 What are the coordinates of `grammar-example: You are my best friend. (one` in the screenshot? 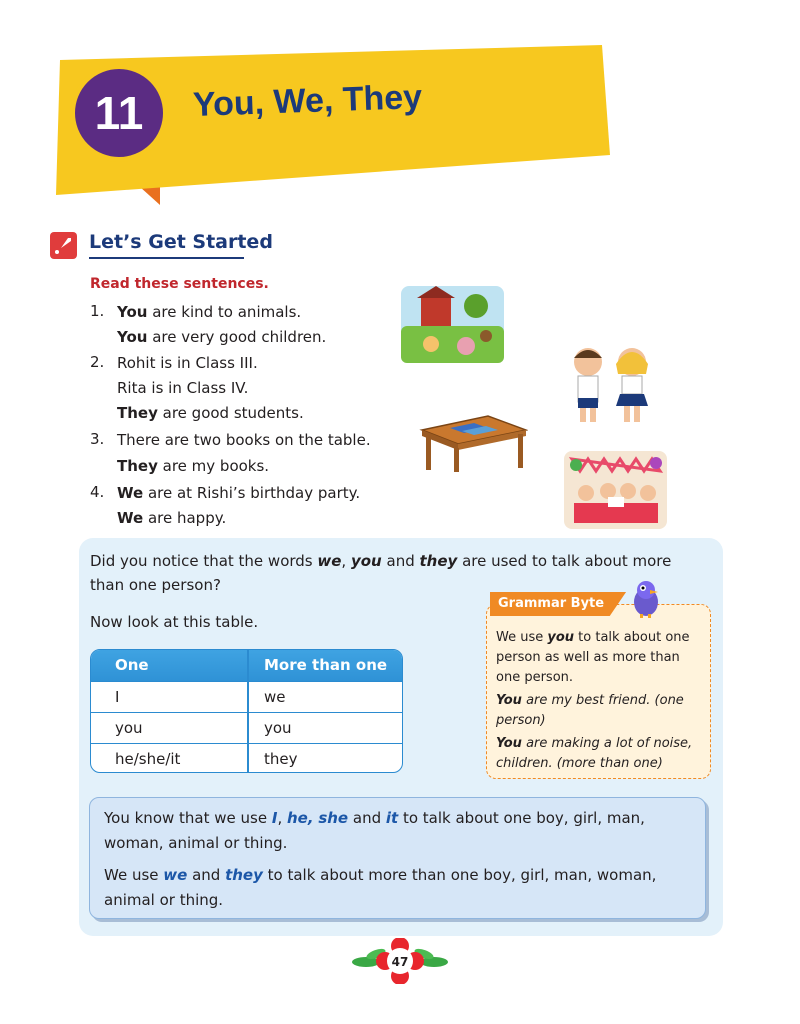 It's located at (590, 700).